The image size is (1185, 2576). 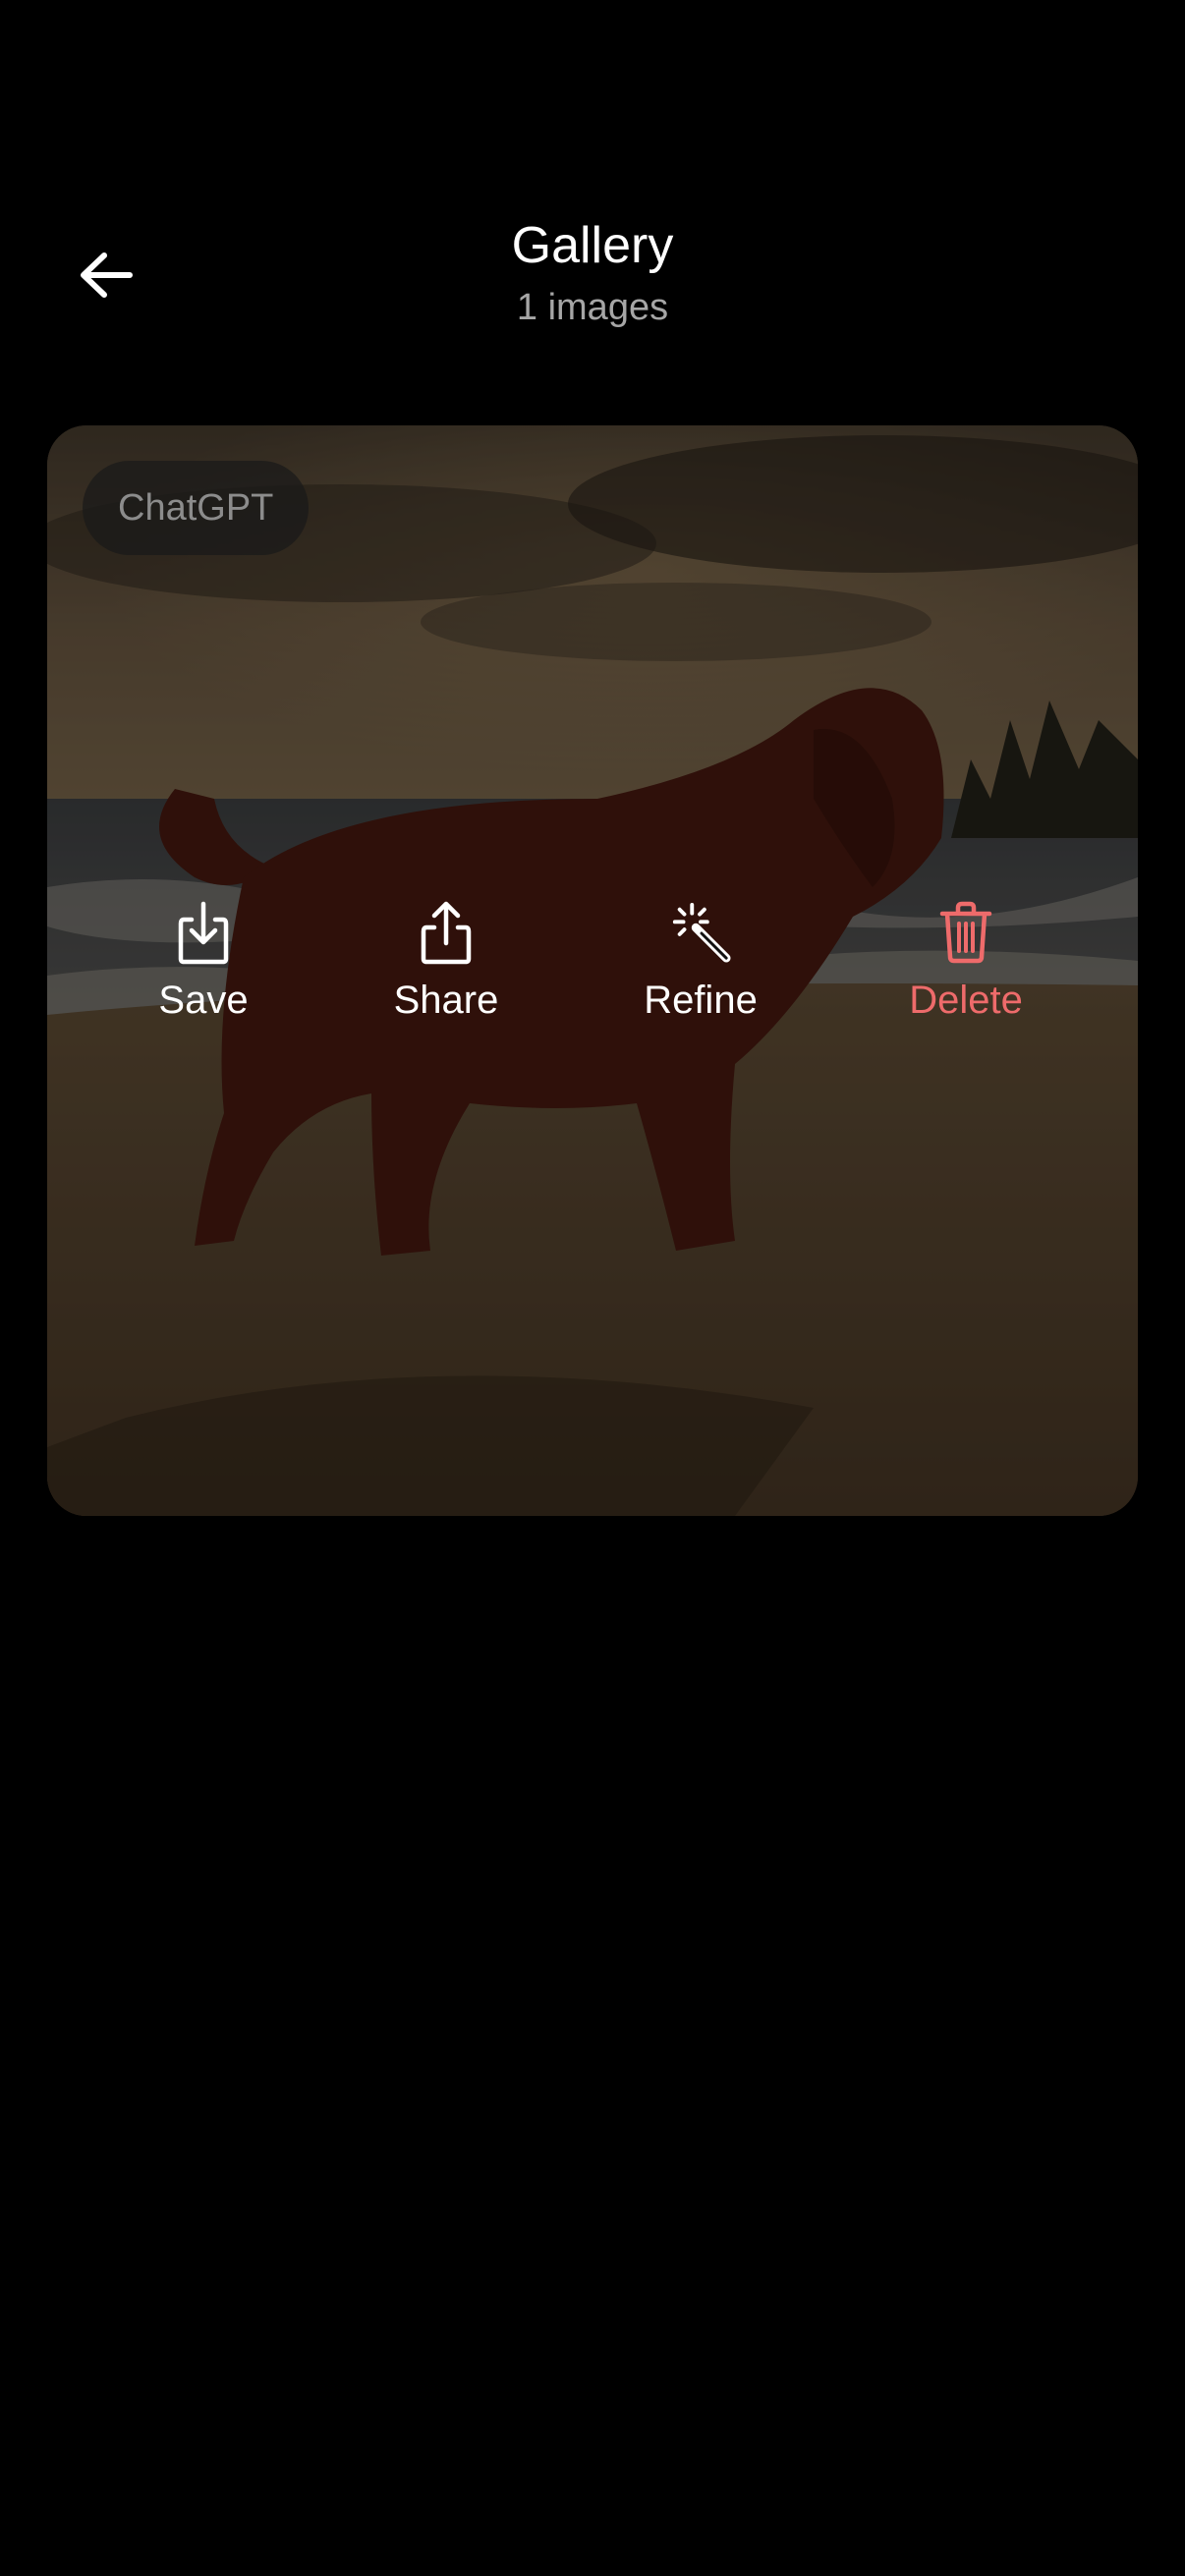 What do you see at coordinates (966, 1000) in the screenshot?
I see `delete-label: Delete` at bounding box center [966, 1000].